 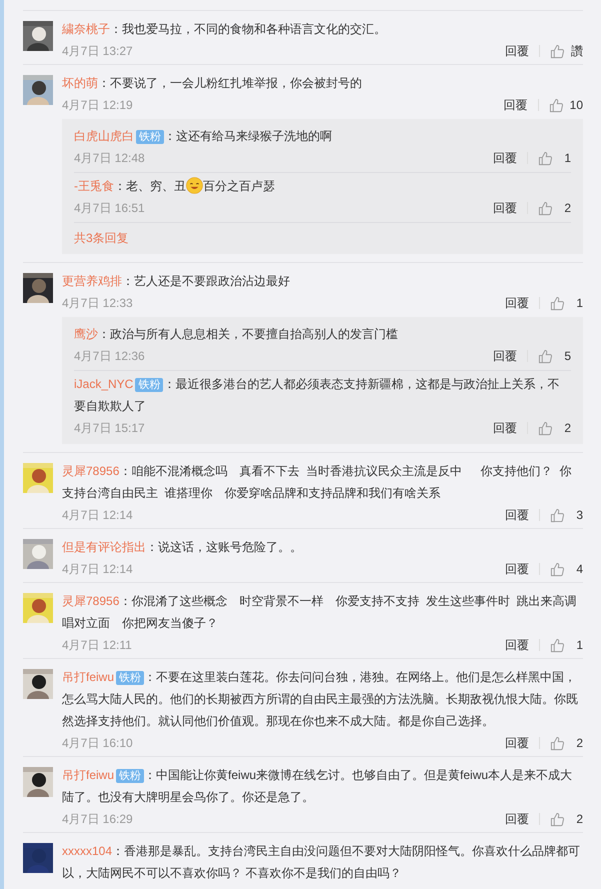 What do you see at coordinates (97, 51) in the screenshot?
I see `timestamp: 4月7日 13:27` at bounding box center [97, 51].